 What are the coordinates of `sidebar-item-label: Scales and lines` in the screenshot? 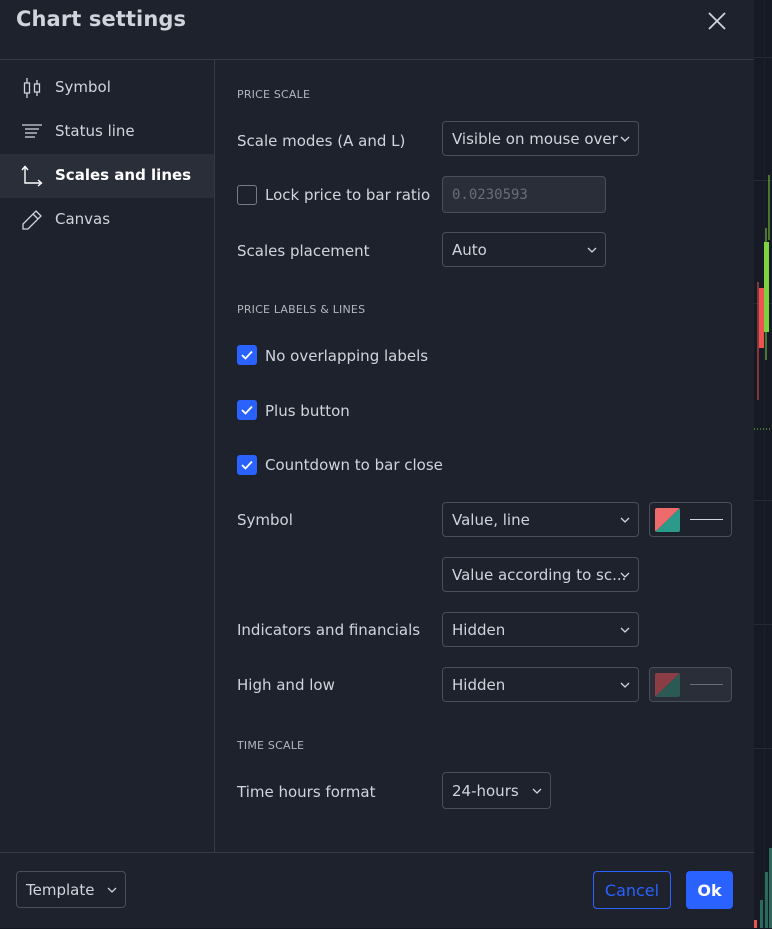 It's located at (123, 175).